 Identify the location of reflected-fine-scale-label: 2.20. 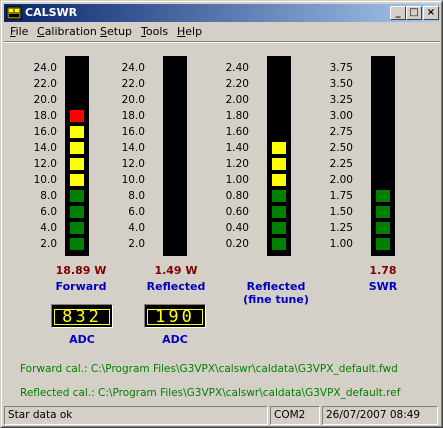
(237, 84).